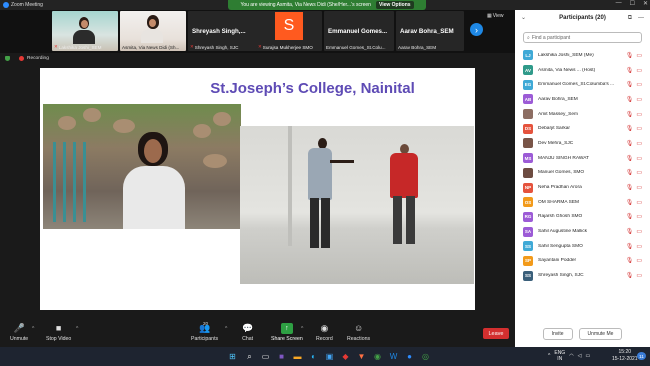 This screenshot has height=366, width=650. Describe the element at coordinates (571, 356) in the screenshot. I see `wifi-icon: ◠` at that location.